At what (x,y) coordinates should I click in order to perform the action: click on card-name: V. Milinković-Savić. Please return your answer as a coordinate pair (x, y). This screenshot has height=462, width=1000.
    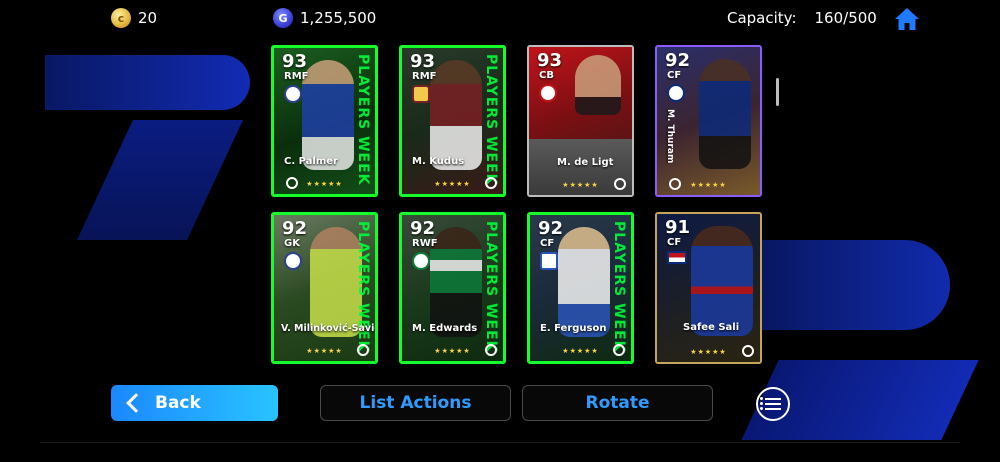
    Looking at the image, I should click on (329, 328).